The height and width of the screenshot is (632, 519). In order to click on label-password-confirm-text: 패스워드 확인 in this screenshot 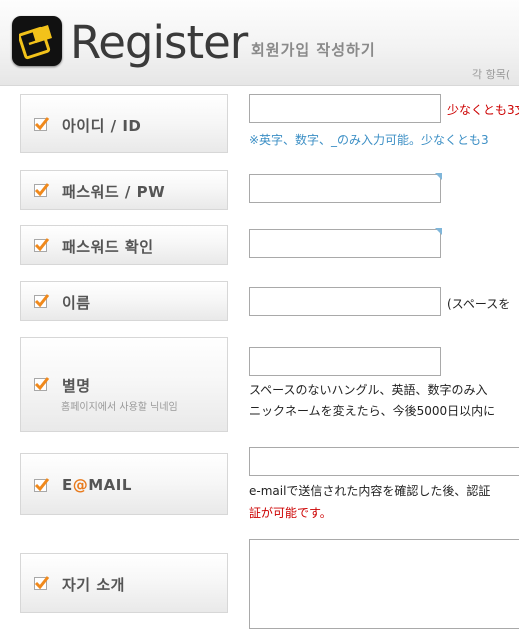, I will do `click(108, 247)`.